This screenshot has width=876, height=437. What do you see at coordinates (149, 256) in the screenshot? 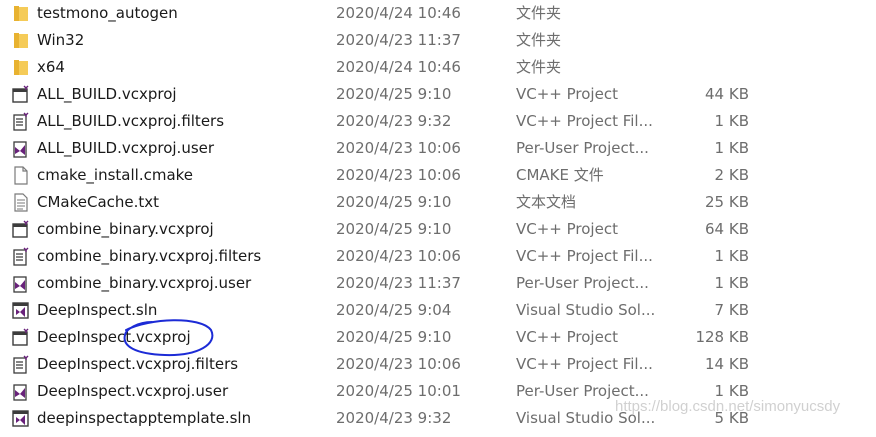
I see `file-name: combine_binary.vcxproj.filters` at bounding box center [149, 256].